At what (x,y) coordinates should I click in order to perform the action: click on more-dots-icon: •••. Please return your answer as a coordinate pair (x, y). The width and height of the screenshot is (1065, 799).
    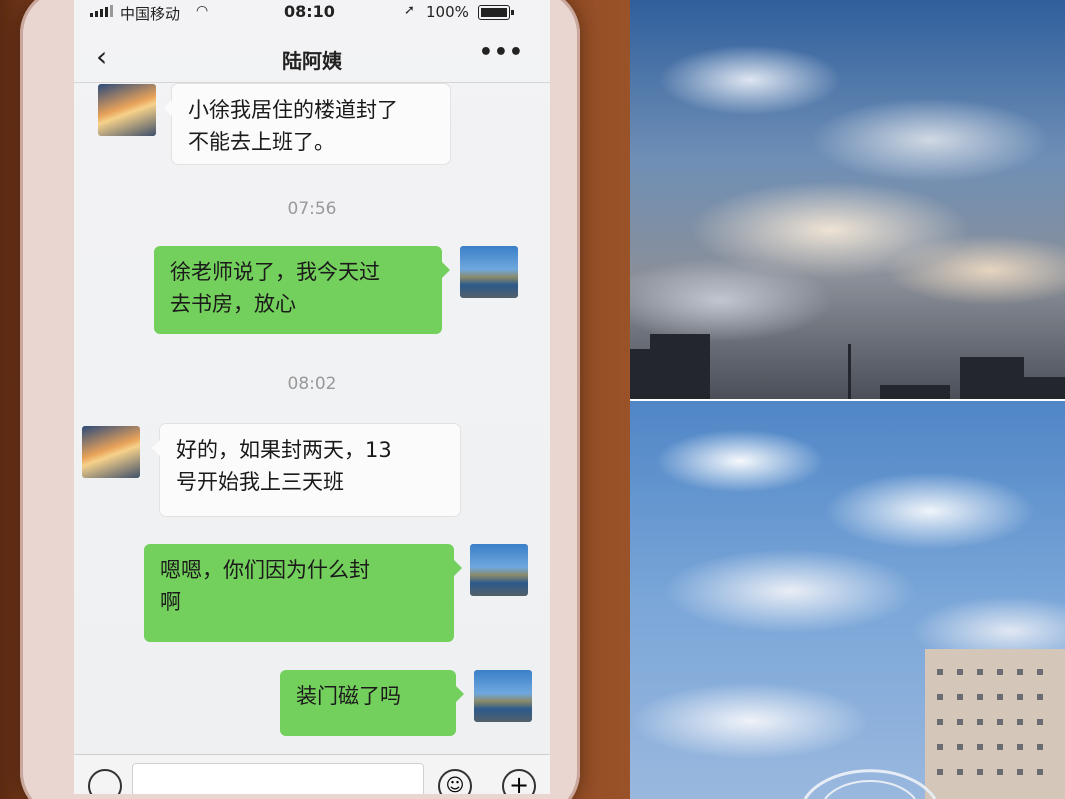
    Looking at the image, I should click on (501, 52).